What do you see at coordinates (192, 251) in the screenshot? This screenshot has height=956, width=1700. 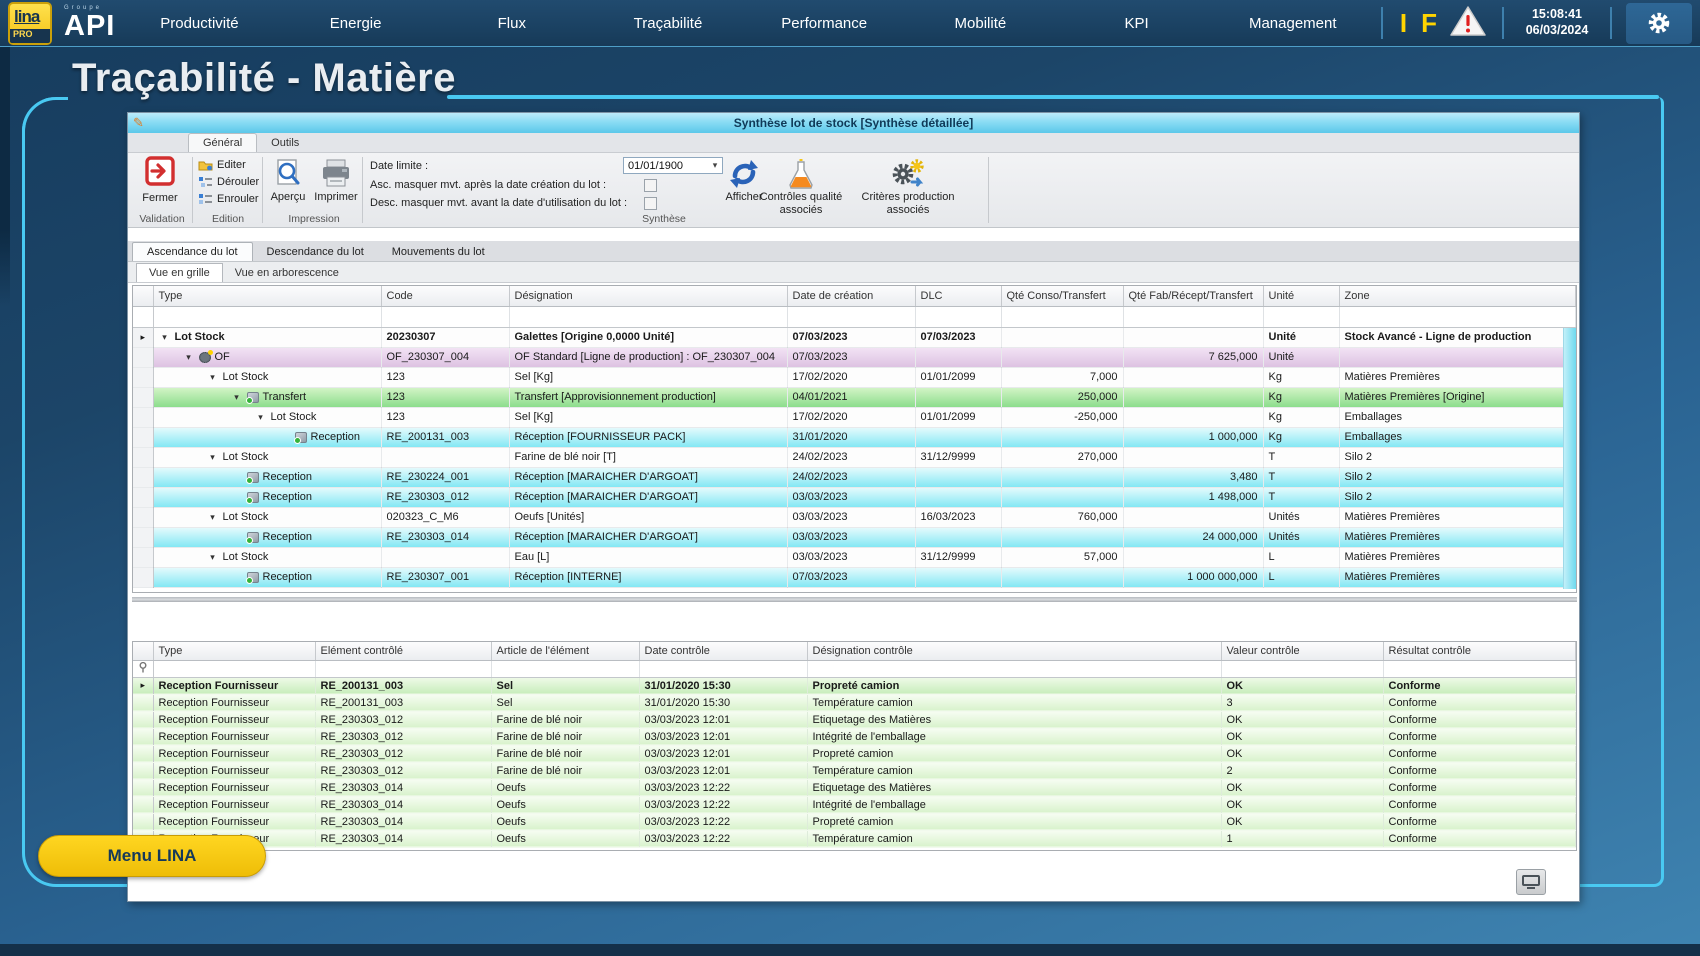 I see `tab-ascendance: Ascendance du lot` at bounding box center [192, 251].